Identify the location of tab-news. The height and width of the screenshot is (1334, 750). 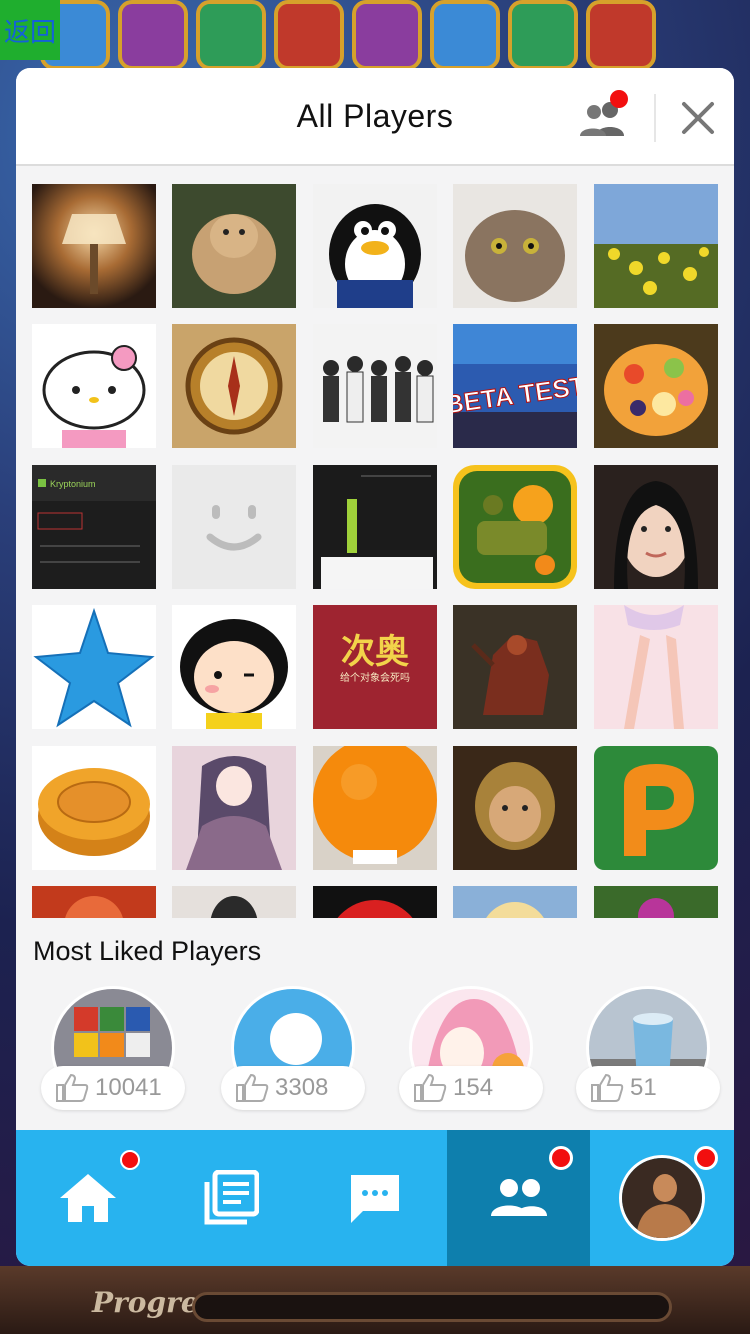
(230, 1198).